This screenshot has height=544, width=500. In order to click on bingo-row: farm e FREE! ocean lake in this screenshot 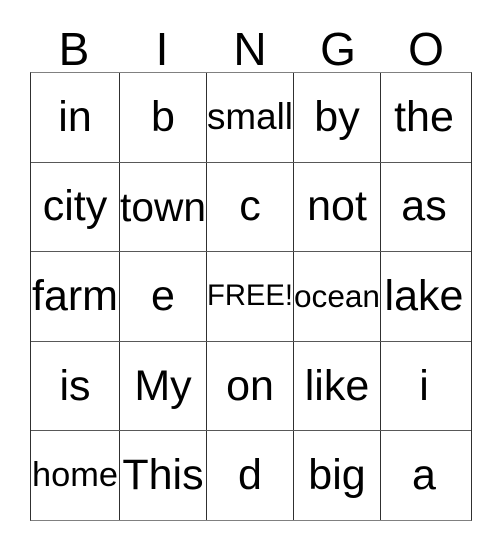, I will do `click(251, 296)`.